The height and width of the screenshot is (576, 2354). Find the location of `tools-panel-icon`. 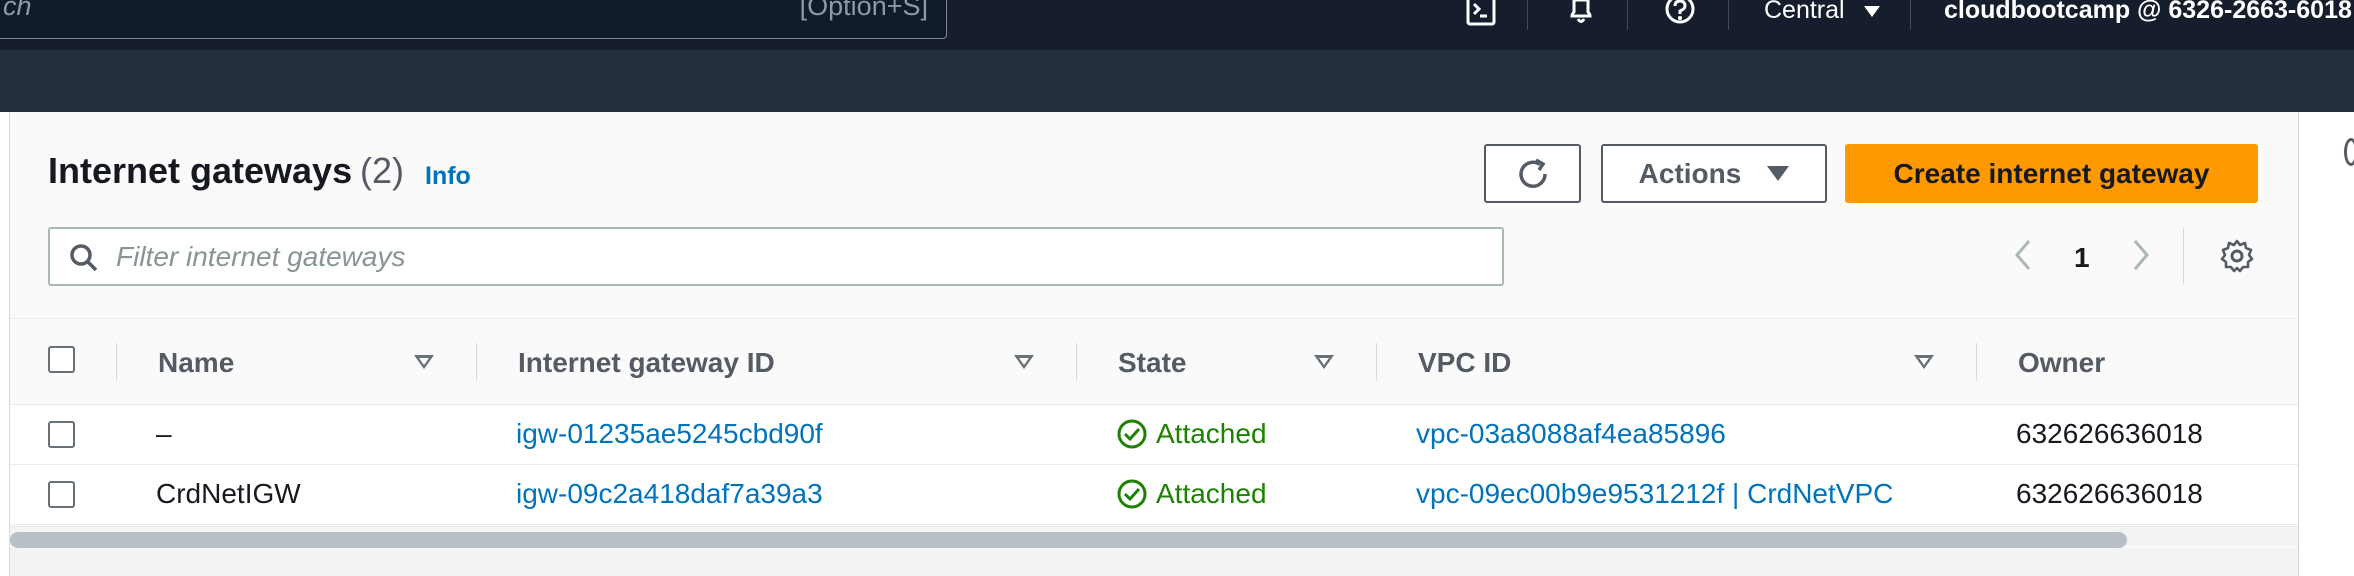

tools-panel-icon is located at coordinates (2349, 152).